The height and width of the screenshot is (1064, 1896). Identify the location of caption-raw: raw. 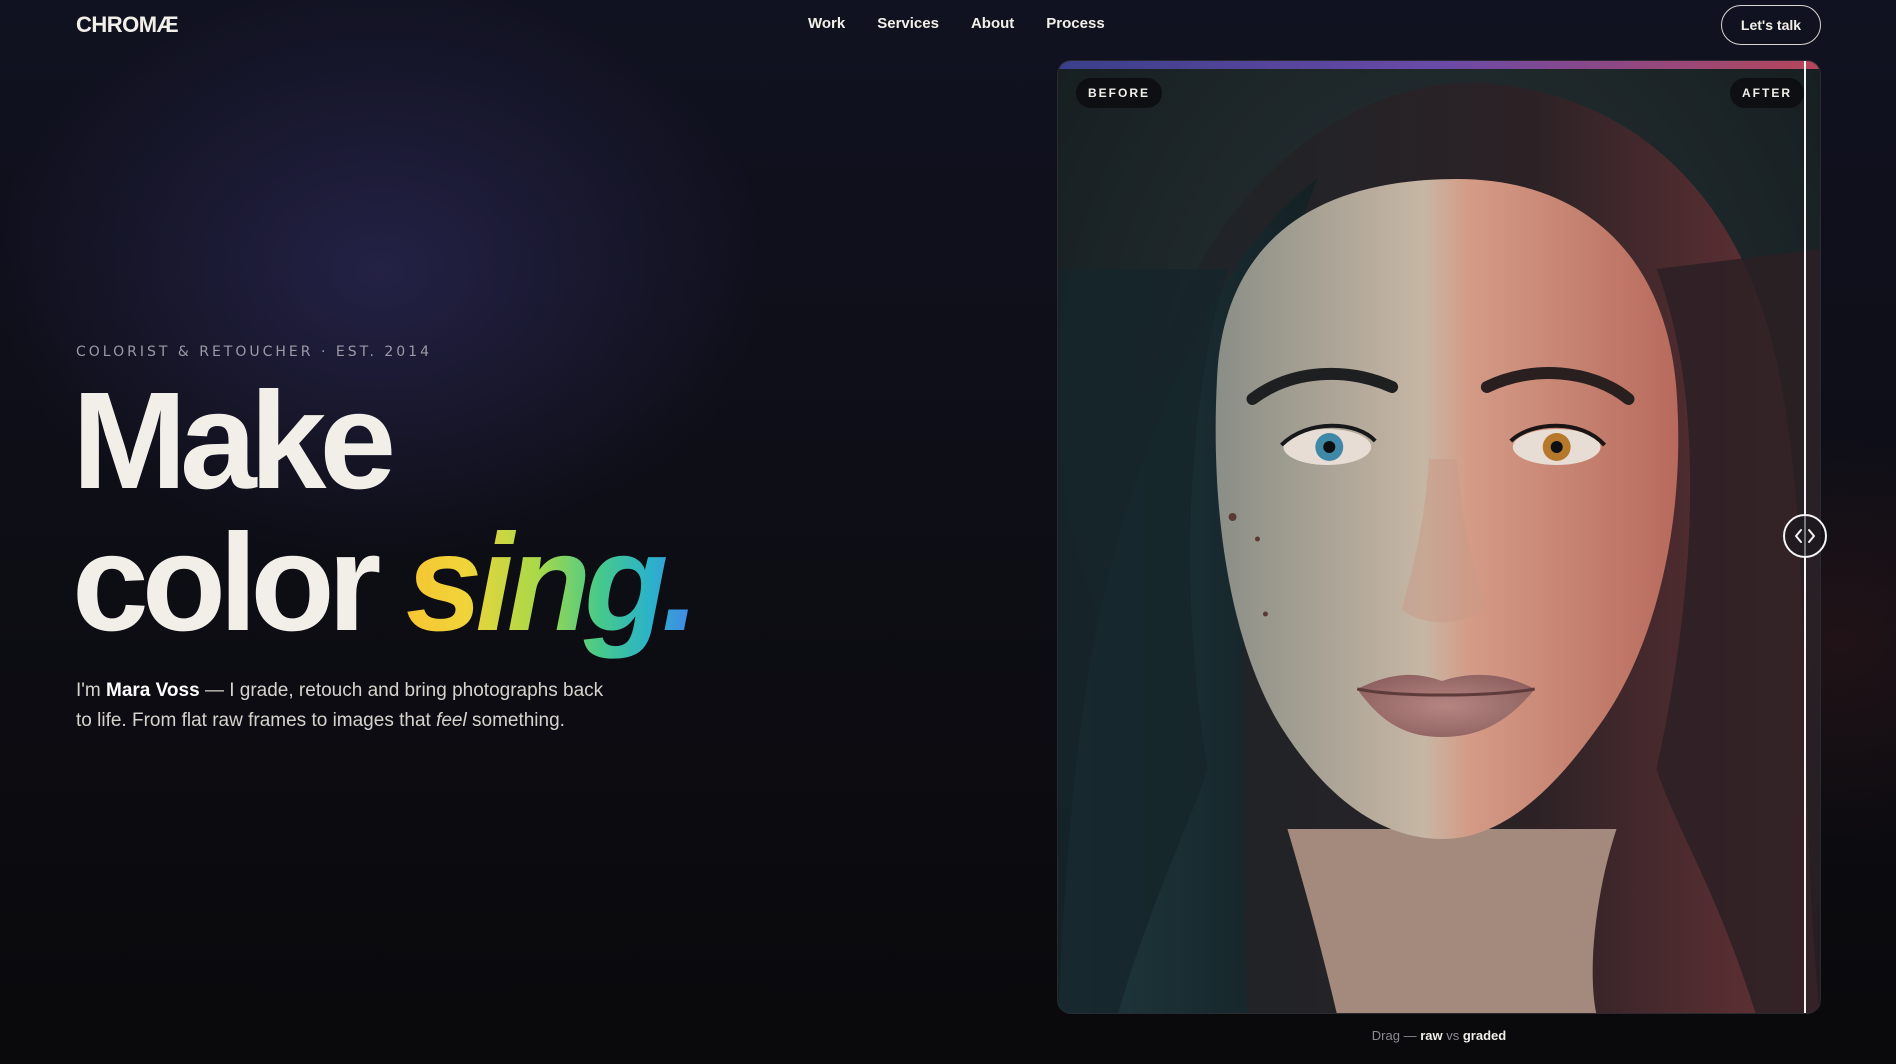
(1431, 1035).